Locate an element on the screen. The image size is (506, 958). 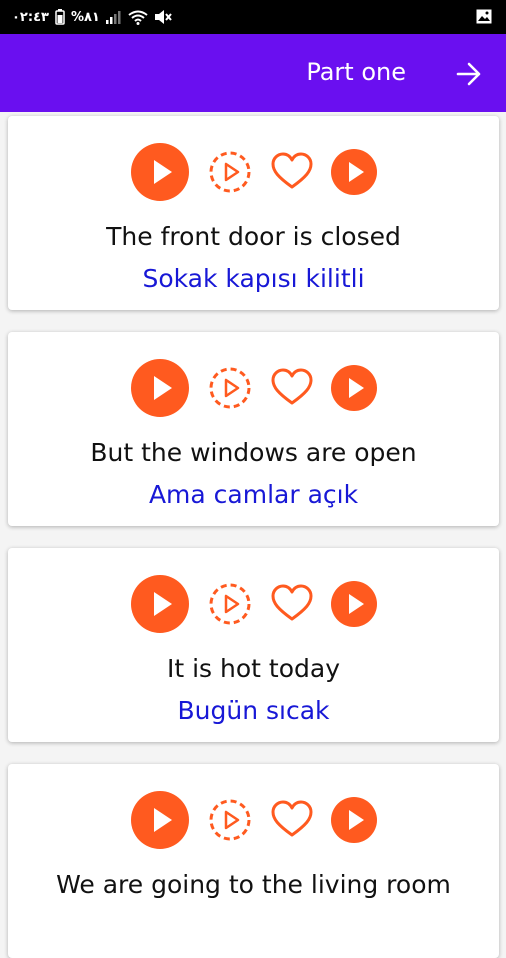
turkish-translation: Sokak kapısı kilitli is located at coordinates (253, 278).